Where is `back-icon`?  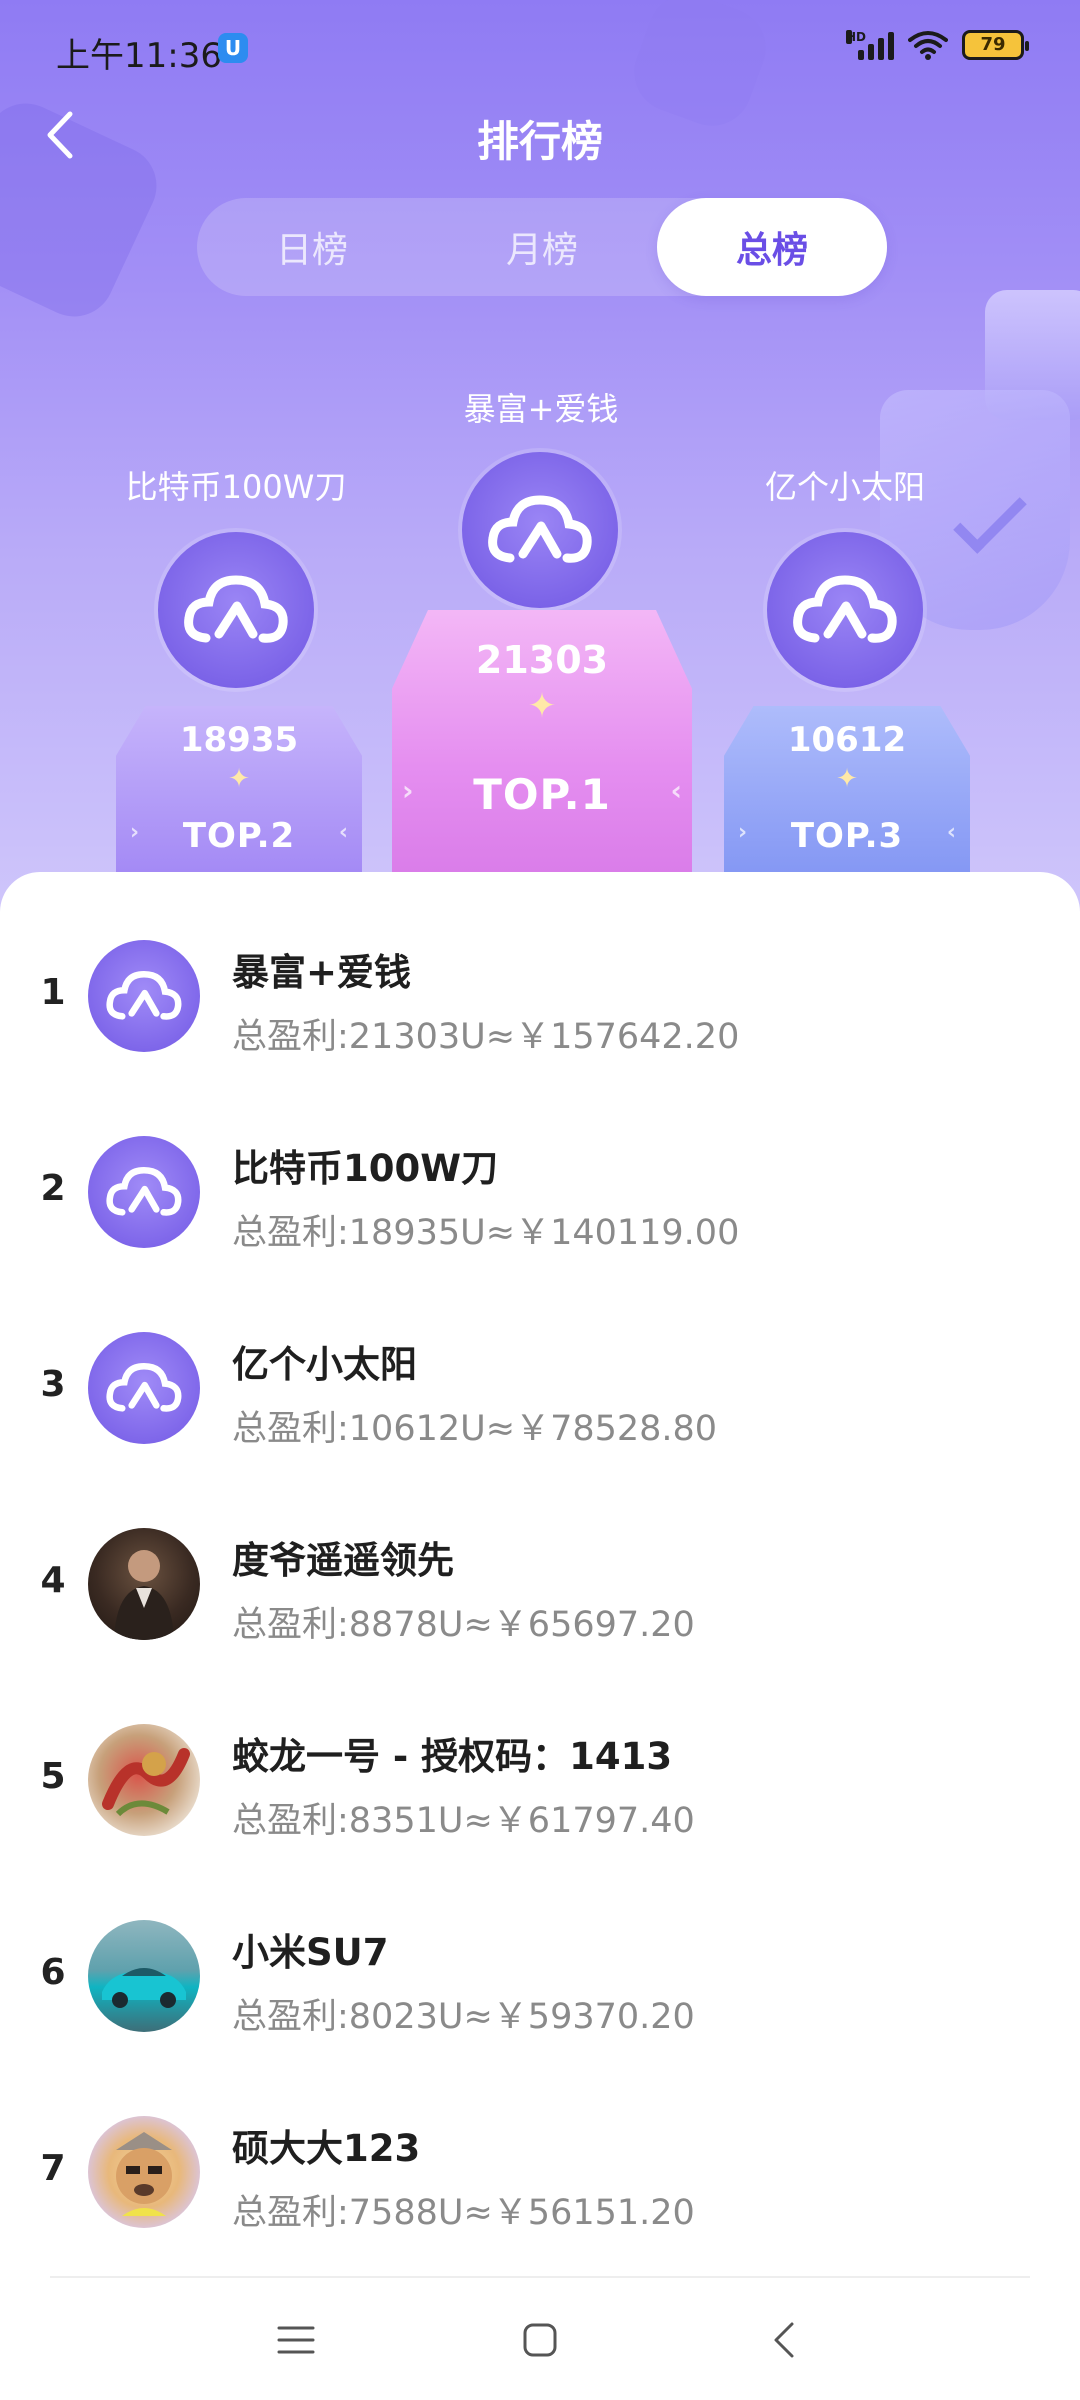
back-icon is located at coordinates (784, 2340).